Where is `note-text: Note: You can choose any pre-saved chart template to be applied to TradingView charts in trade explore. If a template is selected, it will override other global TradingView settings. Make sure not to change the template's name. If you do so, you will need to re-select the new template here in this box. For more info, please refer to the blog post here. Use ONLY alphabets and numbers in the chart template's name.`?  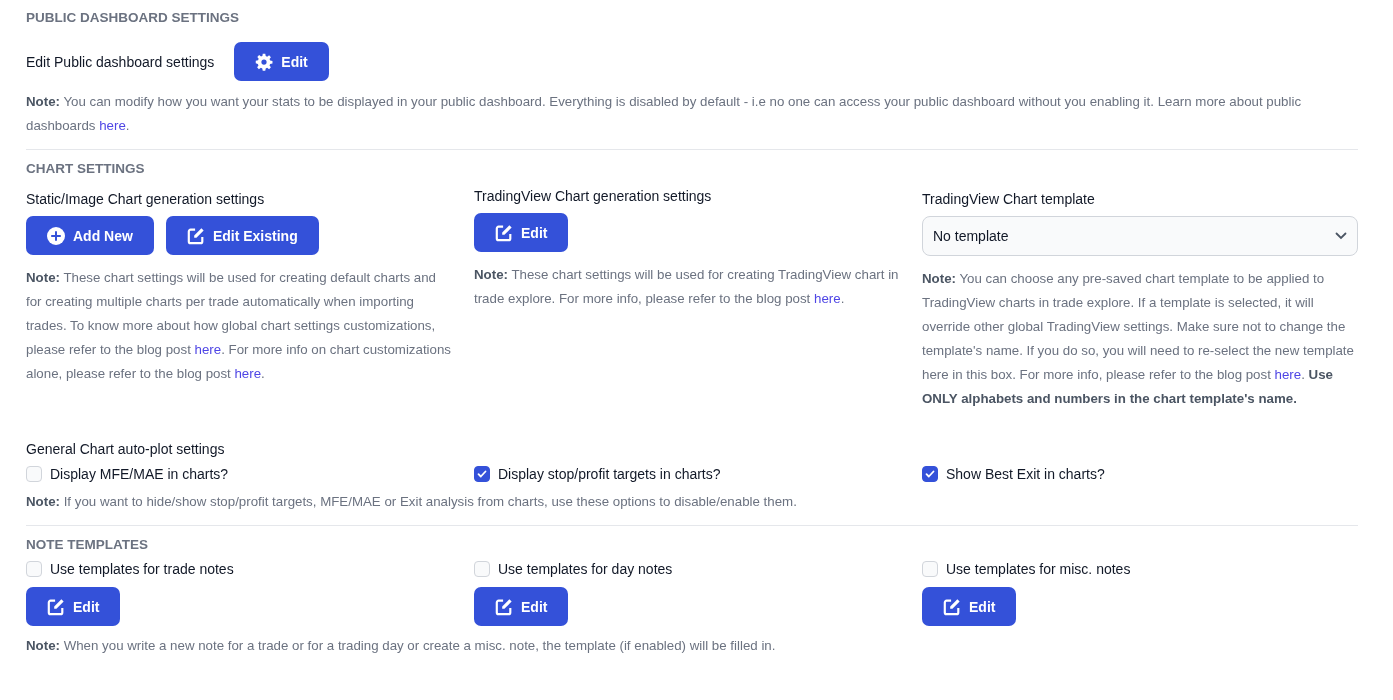 note-text: Note: You can choose any pre-saved chart template to be applied to TradingView charts in trade explore. If a template is selected, it will override other global TradingView settings. Make sure not to change the template's name. If you do so, you will need to re-select the new template here in this box. For more info, please refer to the blog post here. Use ONLY alphabets and numbers in the chart template's name. is located at coordinates (1138, 339).